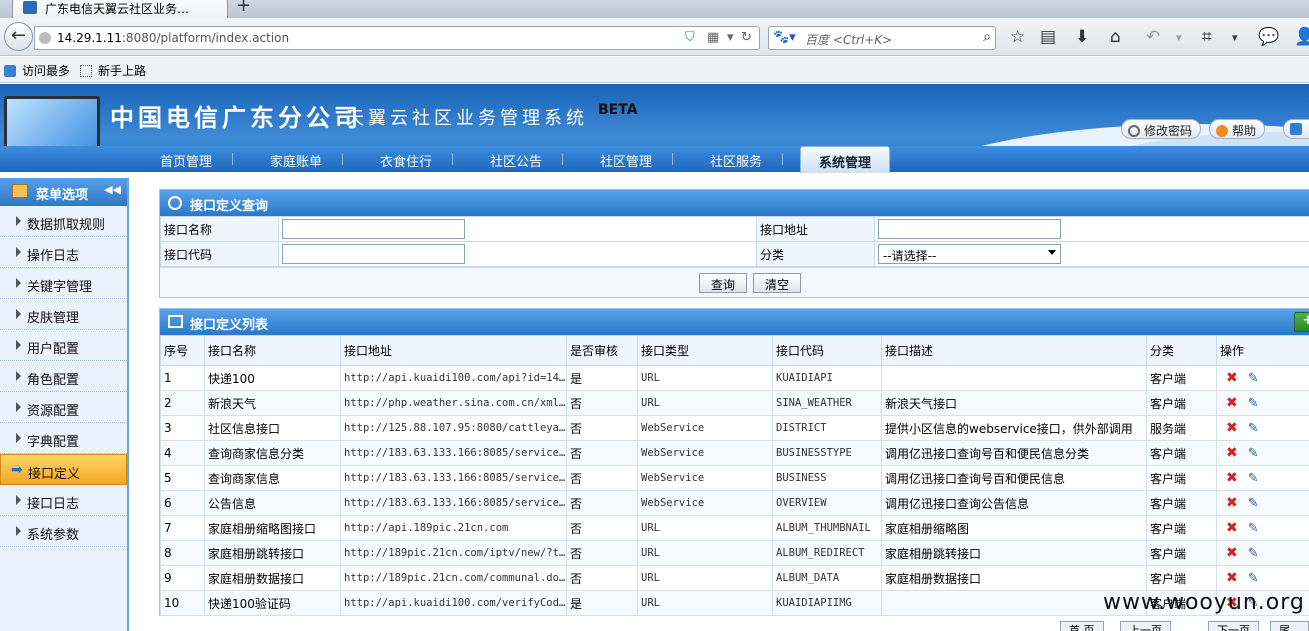 Image resolution: width=1309 pixels, height=631 pixels. Describe the element at coordinates (182, 528) in the screenshot. I see `table-cell: 7` at that location.